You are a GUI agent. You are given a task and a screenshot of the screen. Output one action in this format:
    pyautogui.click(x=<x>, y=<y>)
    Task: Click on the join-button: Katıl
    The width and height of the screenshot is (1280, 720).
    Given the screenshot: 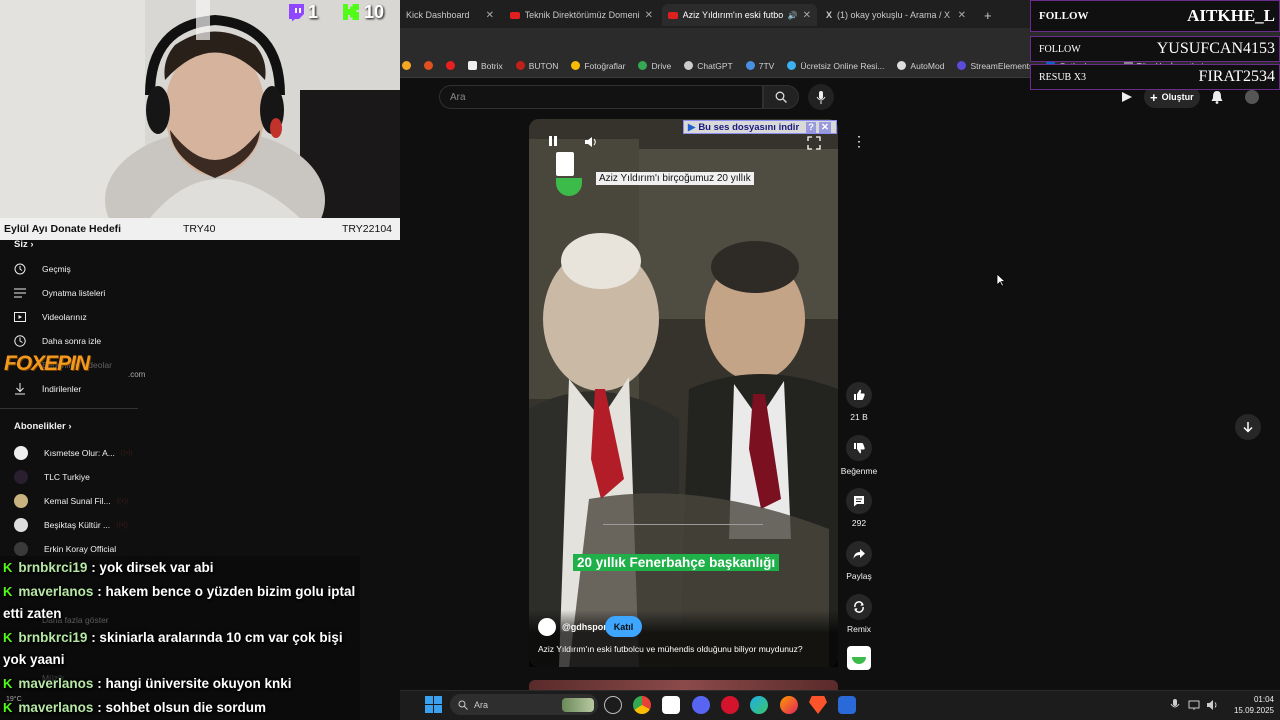 What is the action you would take?
    pyautogui.click(x=623, y=626)
    